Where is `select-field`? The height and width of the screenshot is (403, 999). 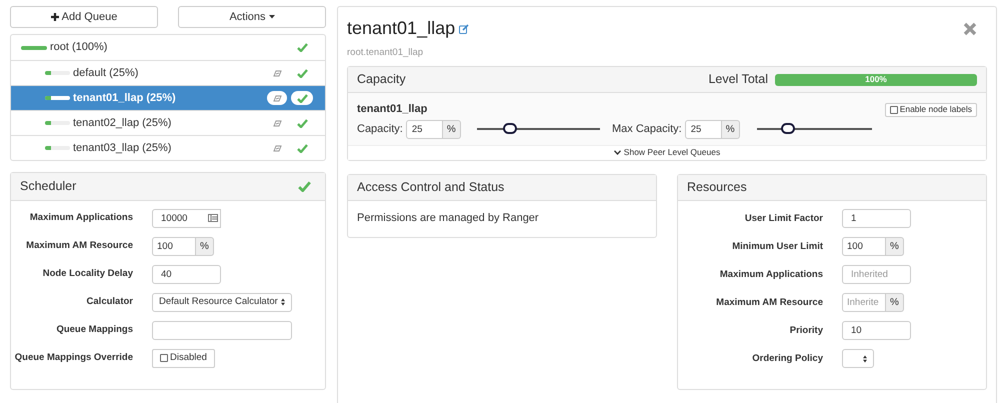 select-field is located at coordinates (858, 358).